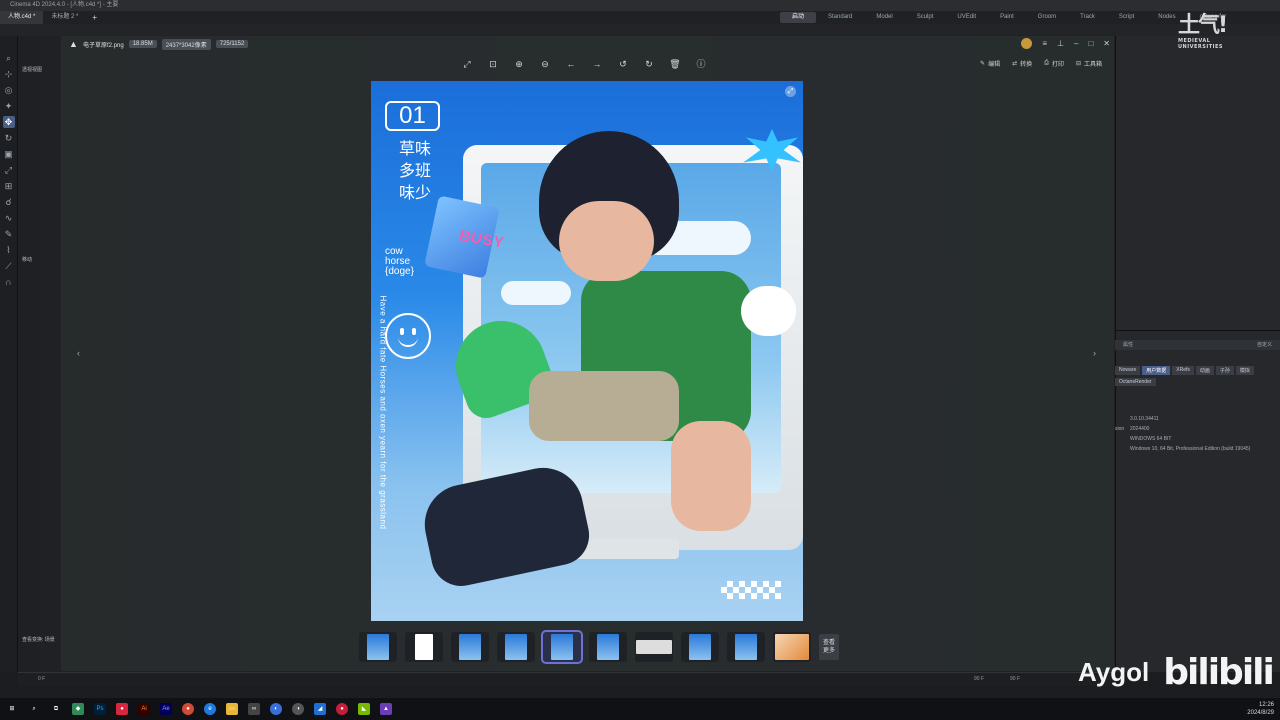 The width and height of the screenshot is (1280, 720). I want to click on photoshop-icon: Ps, so click(100, 709).